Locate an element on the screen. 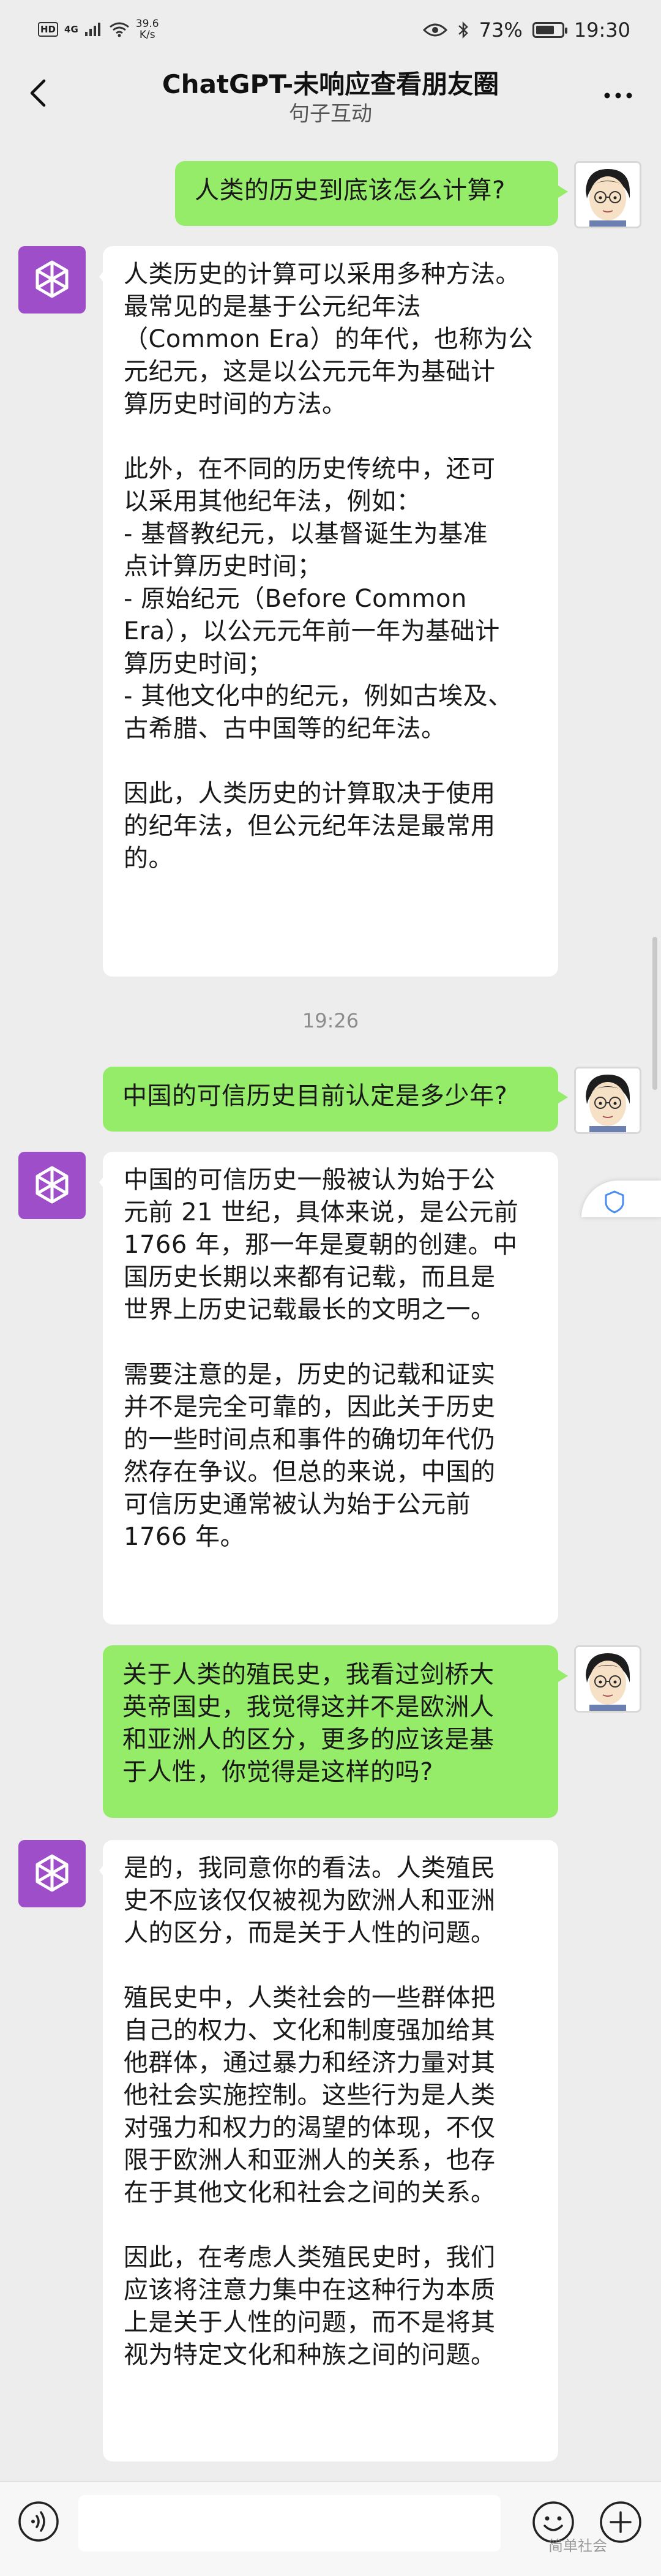 This screenshot has width=661, height=2576. status-bar: HD 4G 39.6 K/s 73% 19:30 is located at coordinates (330, 30).